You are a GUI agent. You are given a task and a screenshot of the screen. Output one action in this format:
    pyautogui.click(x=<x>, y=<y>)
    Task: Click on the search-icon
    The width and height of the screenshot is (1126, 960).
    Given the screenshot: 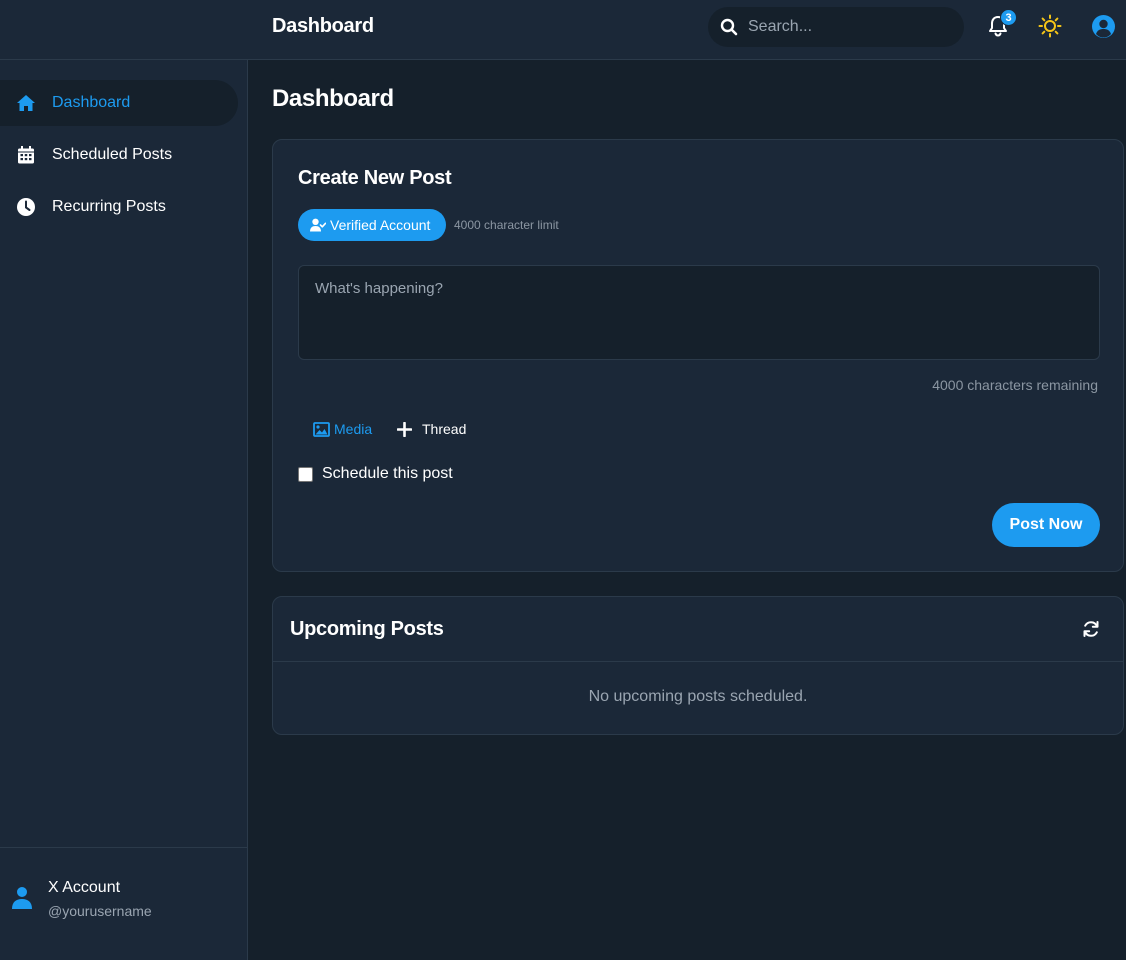 What is the action you would take?
    pyautogui.click(x=729, y=27)
    